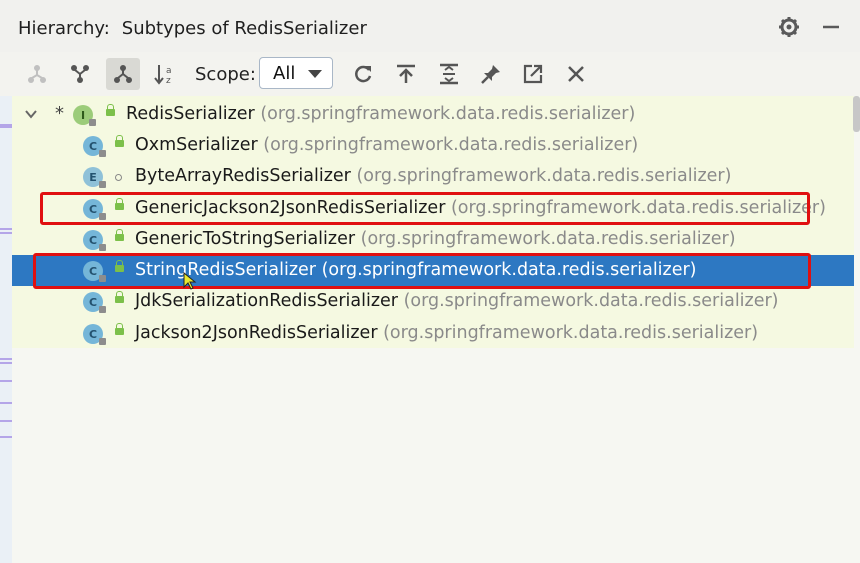 The width and height of the screenshot is (860, 563). I want to click on expand-all-icon, so click(449, 74).